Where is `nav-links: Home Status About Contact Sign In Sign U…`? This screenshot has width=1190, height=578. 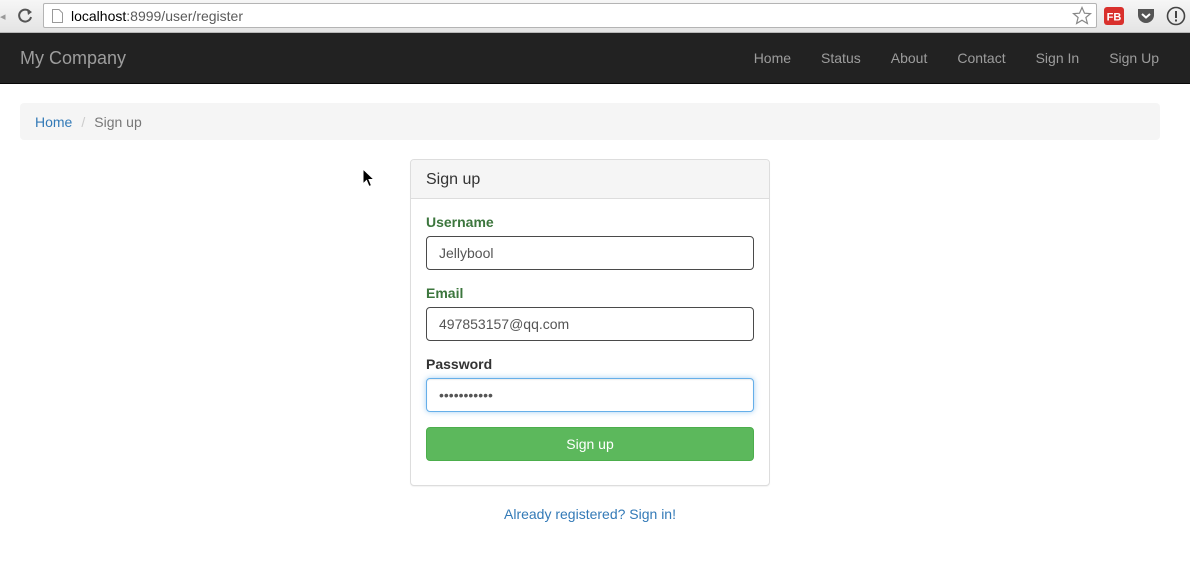 nav-links: Home Status About Contact Sign In Sign U… is located at coordinates (956, 58).